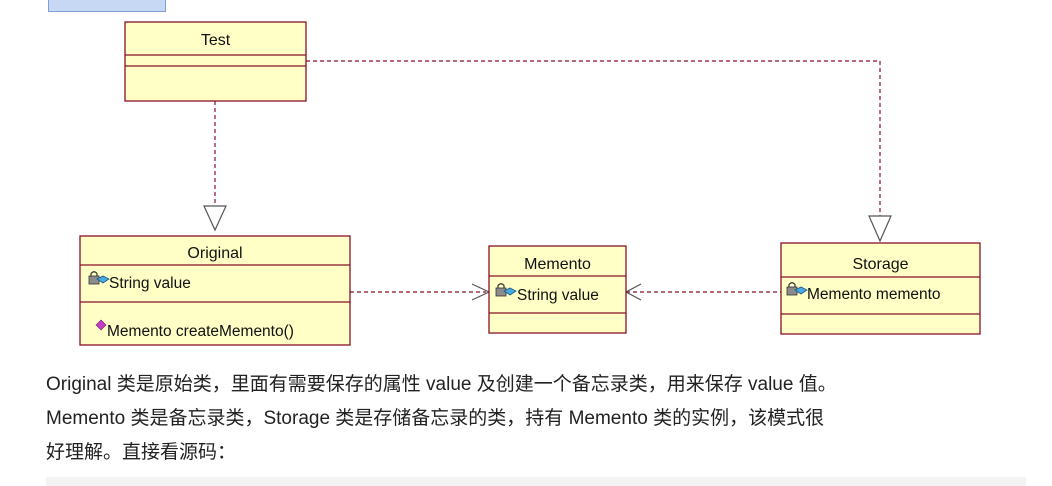 The image size is (1052, 486). Describe the element at coordinates (214, 253) in the screenshot. I see `class-original-name: Original` at that location.